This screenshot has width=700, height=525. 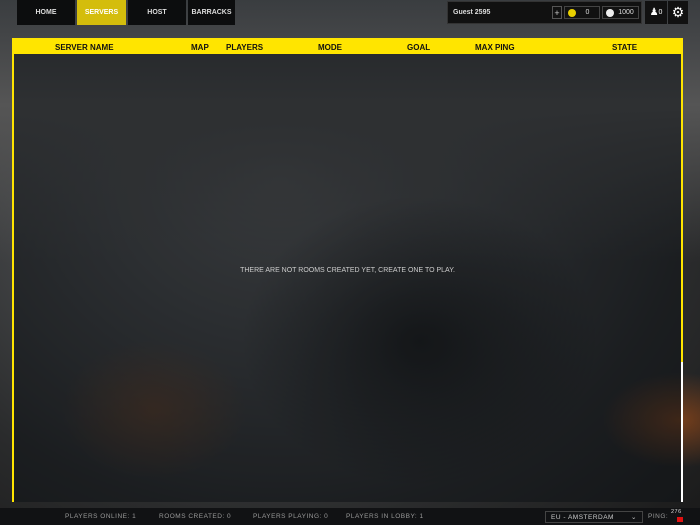 I want to click on col-map: MAP, so click(x=200, y=47).